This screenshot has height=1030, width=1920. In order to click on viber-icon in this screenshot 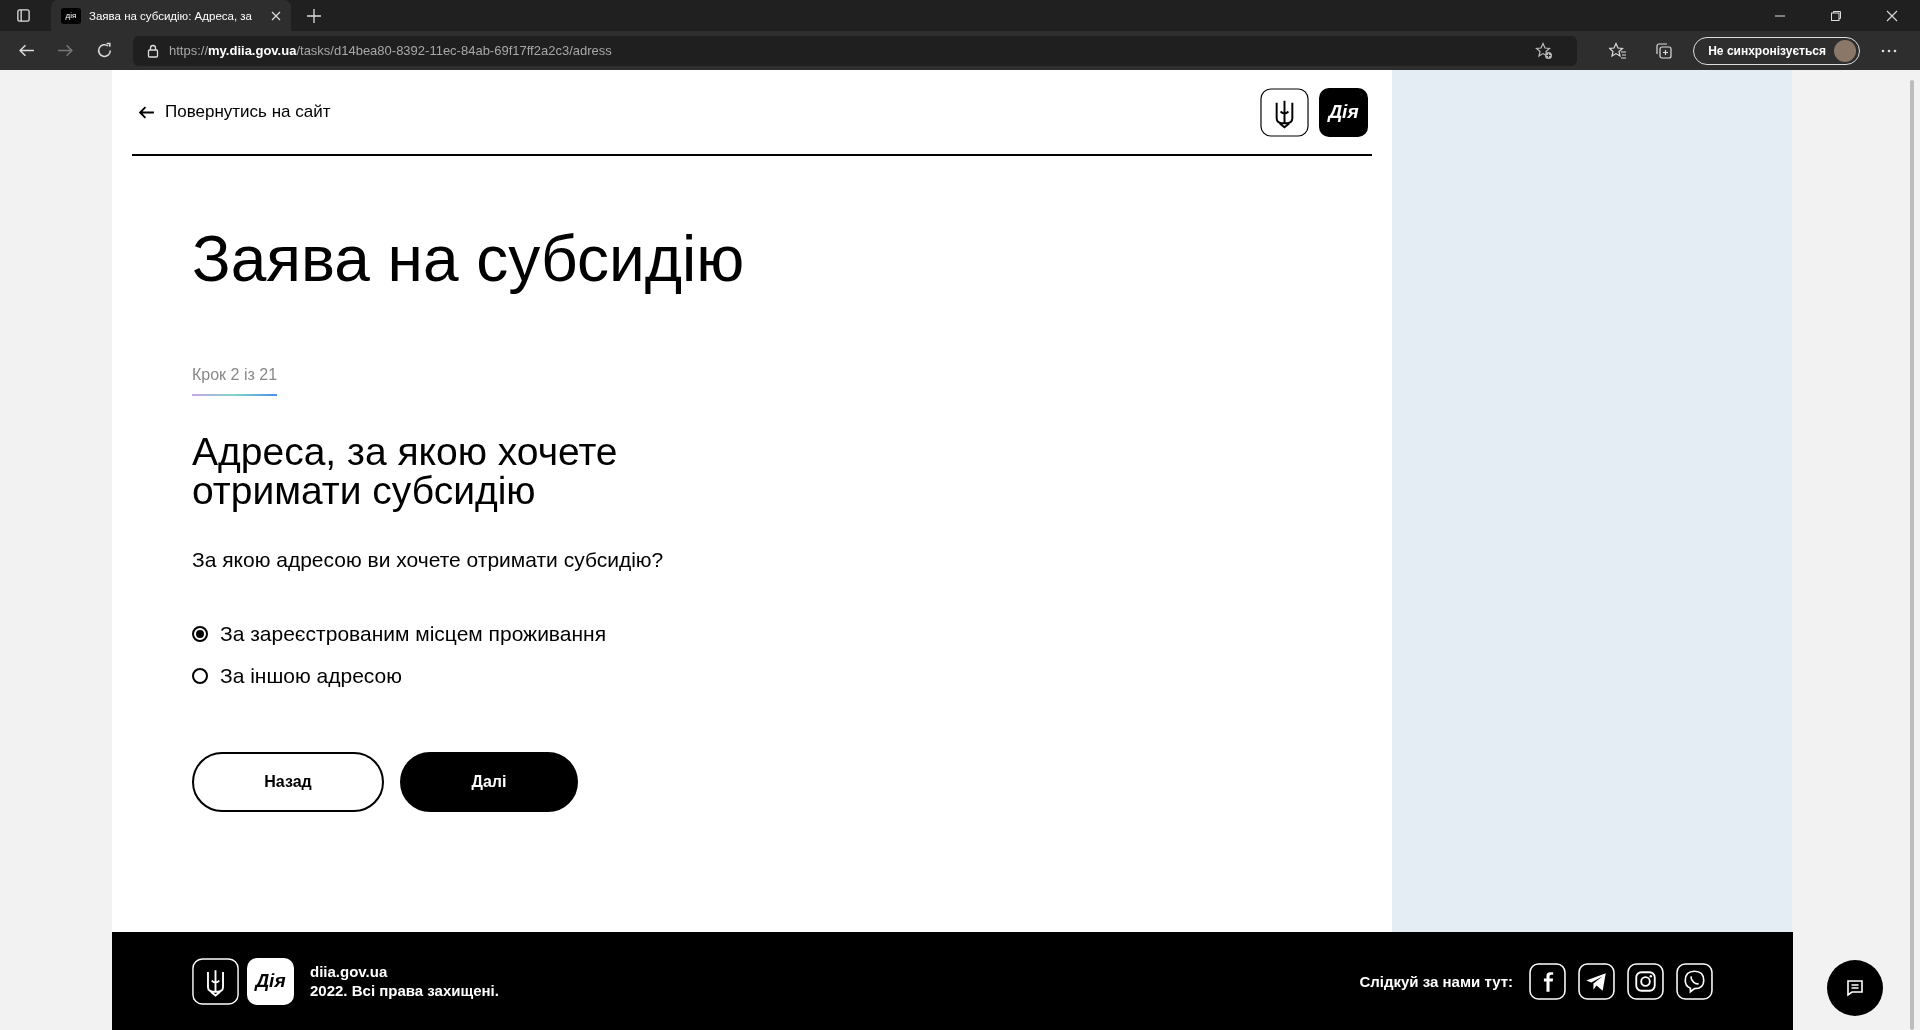, I will do `click(1694, 981)`.